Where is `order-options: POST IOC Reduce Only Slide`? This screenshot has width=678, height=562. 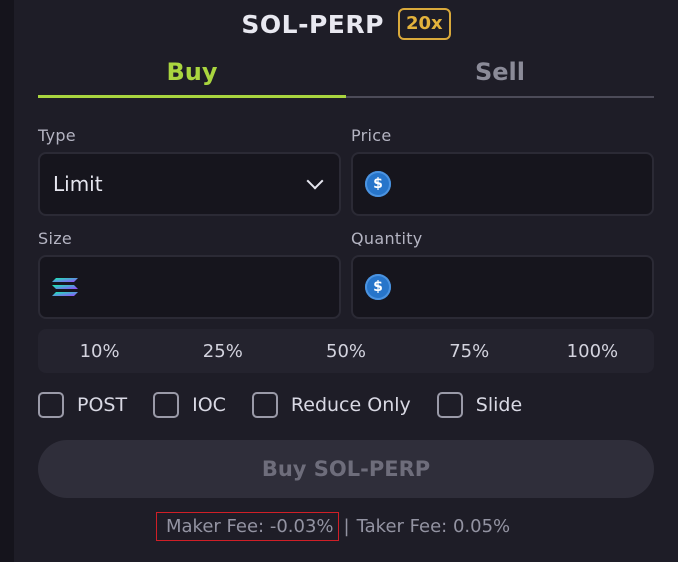
order-options: POST IOC Reduce Only Slide is located at coordinates (293, 405).